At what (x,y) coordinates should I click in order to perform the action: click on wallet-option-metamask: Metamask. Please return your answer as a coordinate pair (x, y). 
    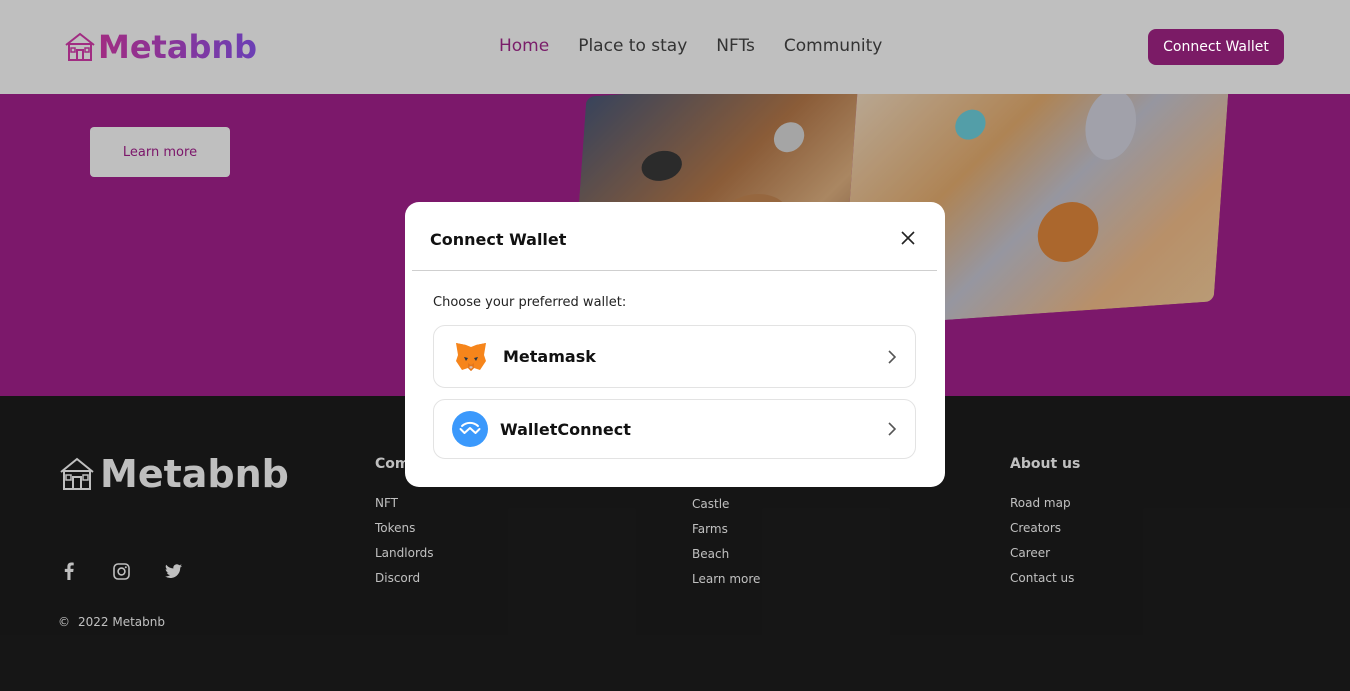
    Looking at the image, I should click on (674, 356).